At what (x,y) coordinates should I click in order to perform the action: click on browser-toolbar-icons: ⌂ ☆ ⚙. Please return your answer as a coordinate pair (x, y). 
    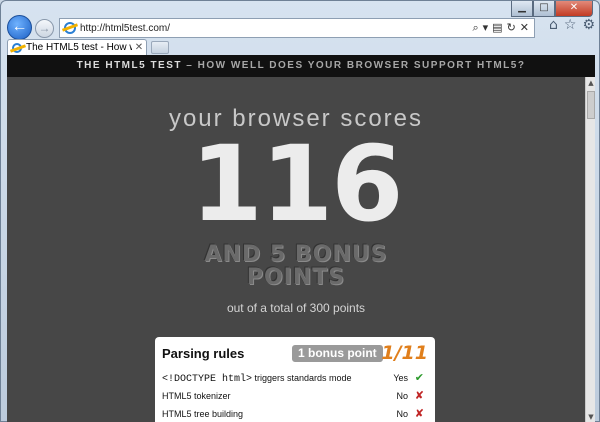
    Looking at the image, I should click on (572, 25).